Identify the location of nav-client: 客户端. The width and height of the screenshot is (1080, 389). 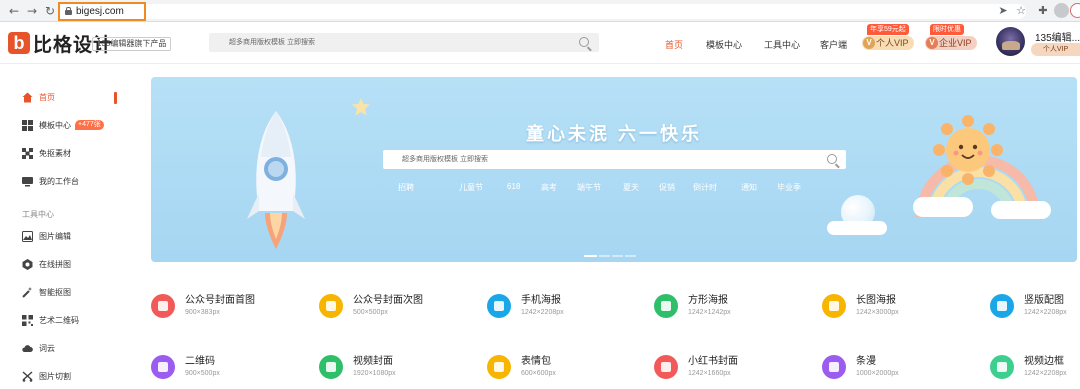
(833, 44).